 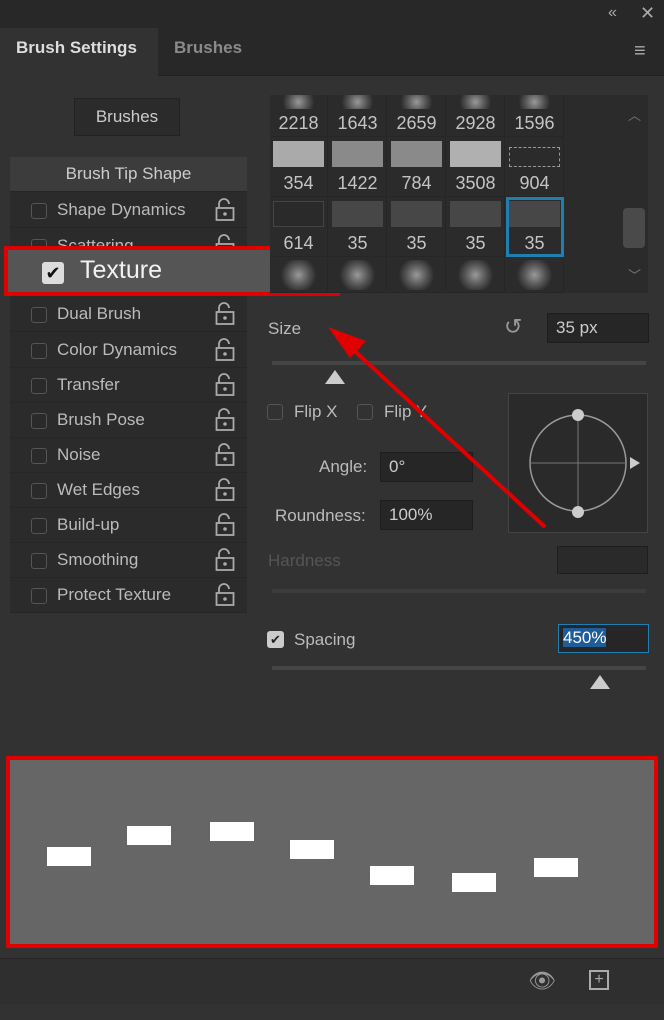 What do you see at coordinates (426, 515) in the screenshot?
I see `roundness-input: 100%` at bounding box center [426, 515].